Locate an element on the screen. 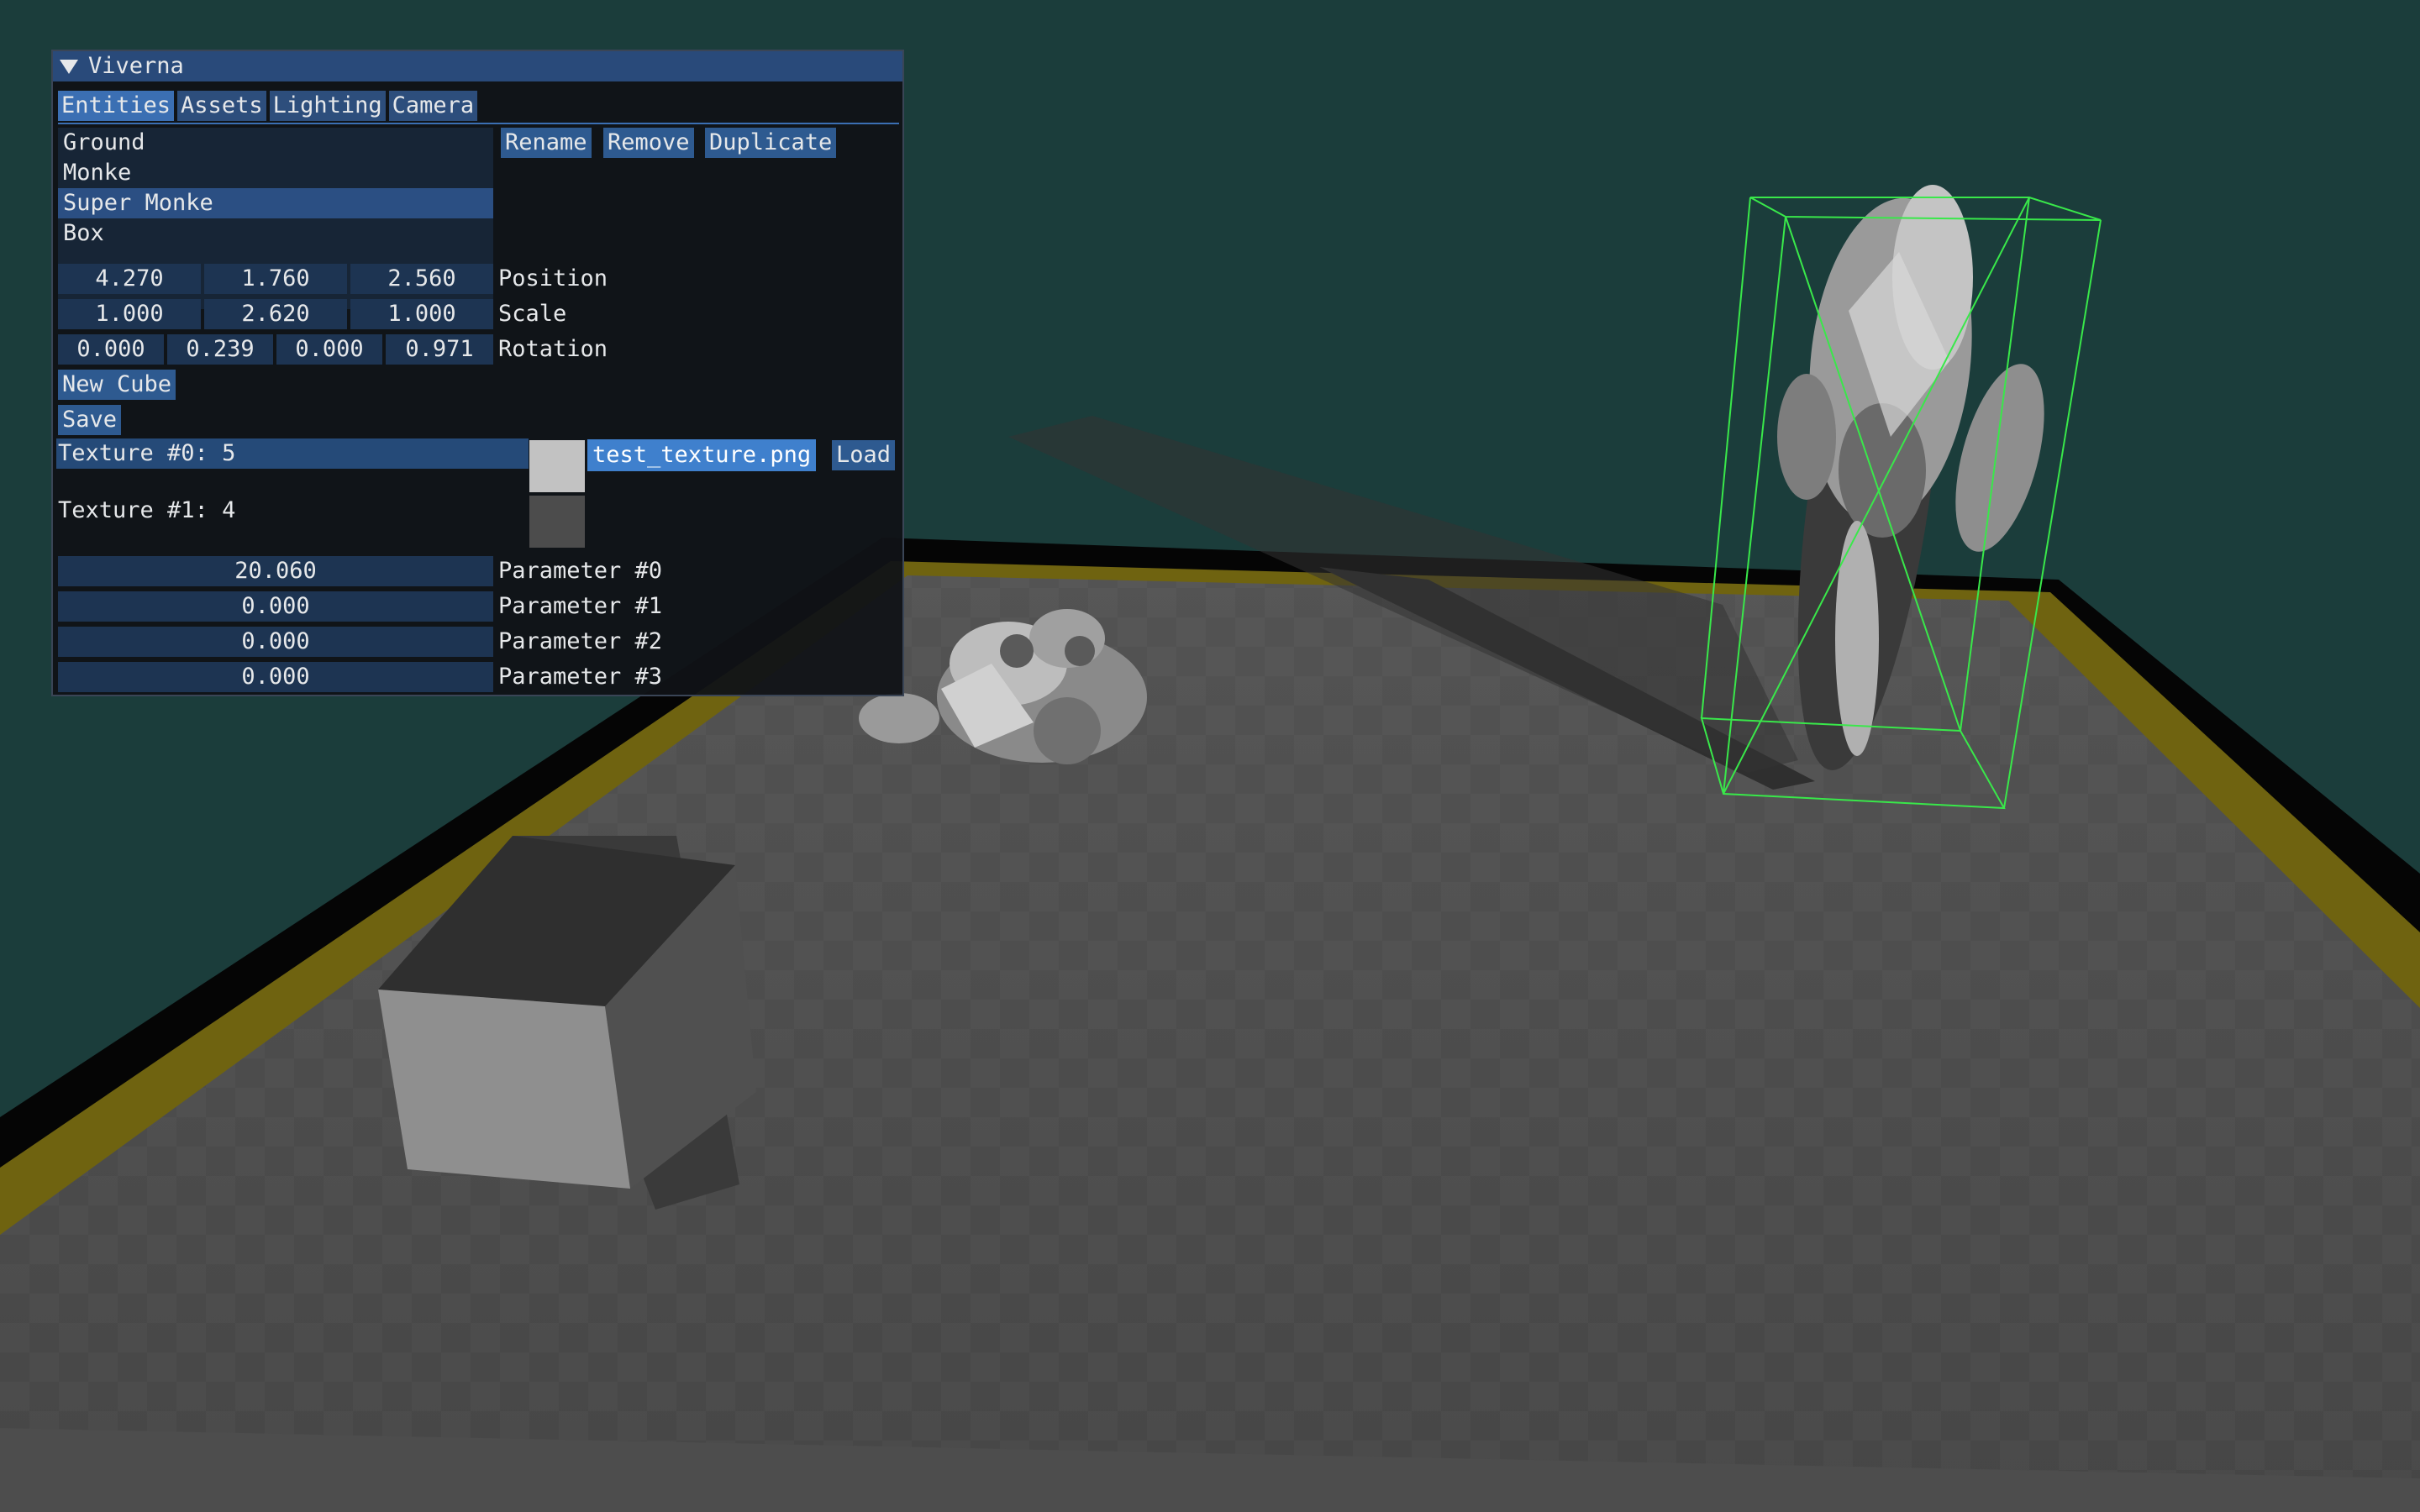  texture-1-row: Texture #1: 4 is located at coordinates (292, 511).